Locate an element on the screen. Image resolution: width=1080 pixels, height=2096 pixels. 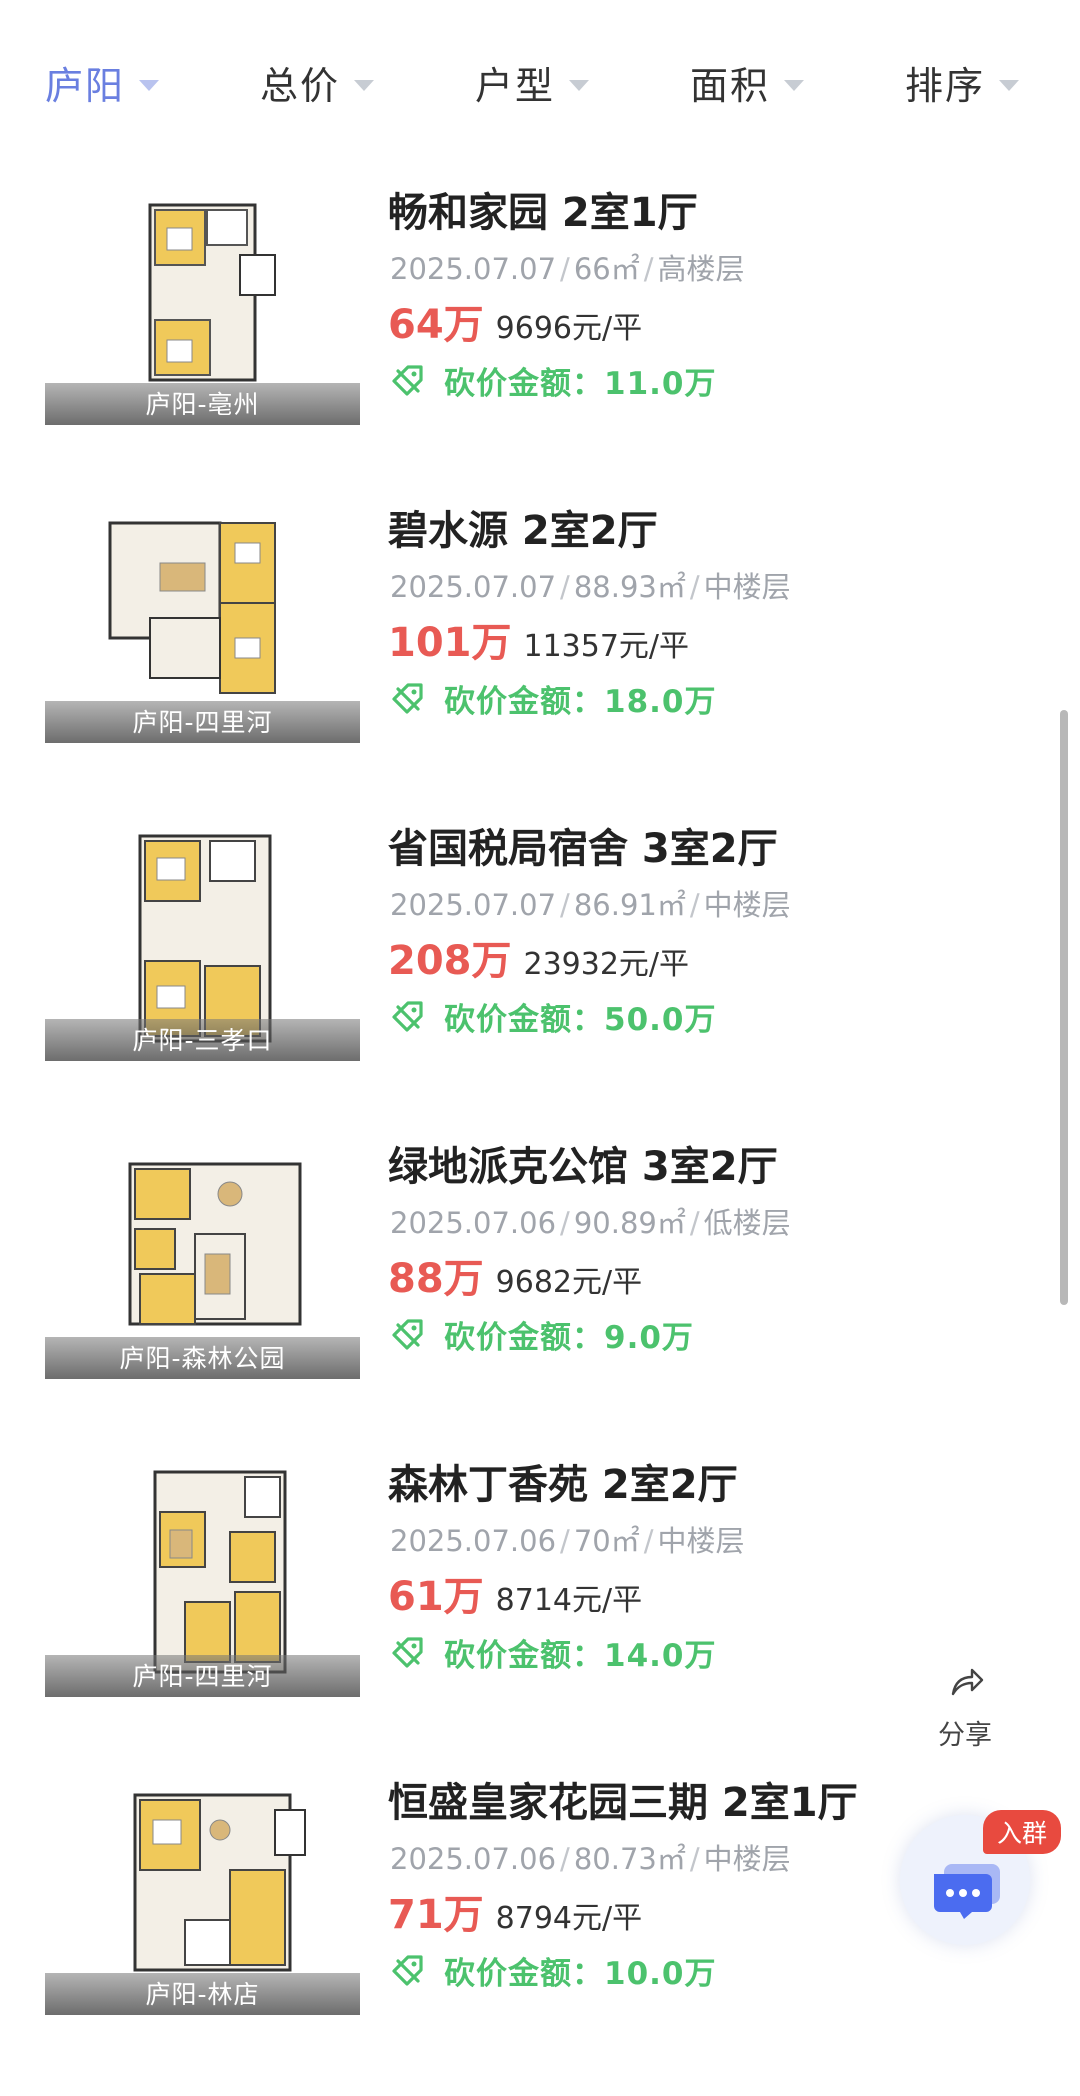
filter-total-price: 总价 is located at coordinates (317, 82).